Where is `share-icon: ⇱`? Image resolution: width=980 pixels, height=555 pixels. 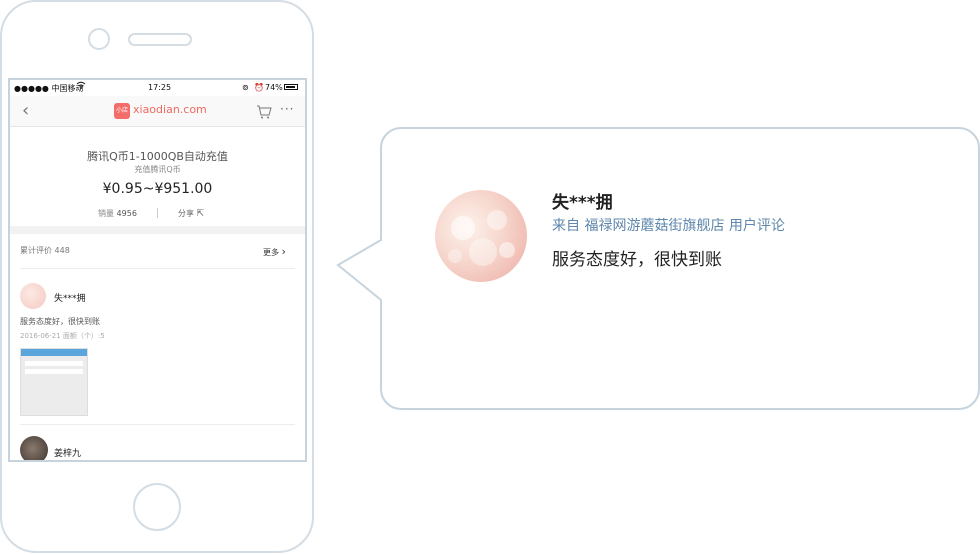 share-icon: ⇱ is located at coordinates (200, 214).